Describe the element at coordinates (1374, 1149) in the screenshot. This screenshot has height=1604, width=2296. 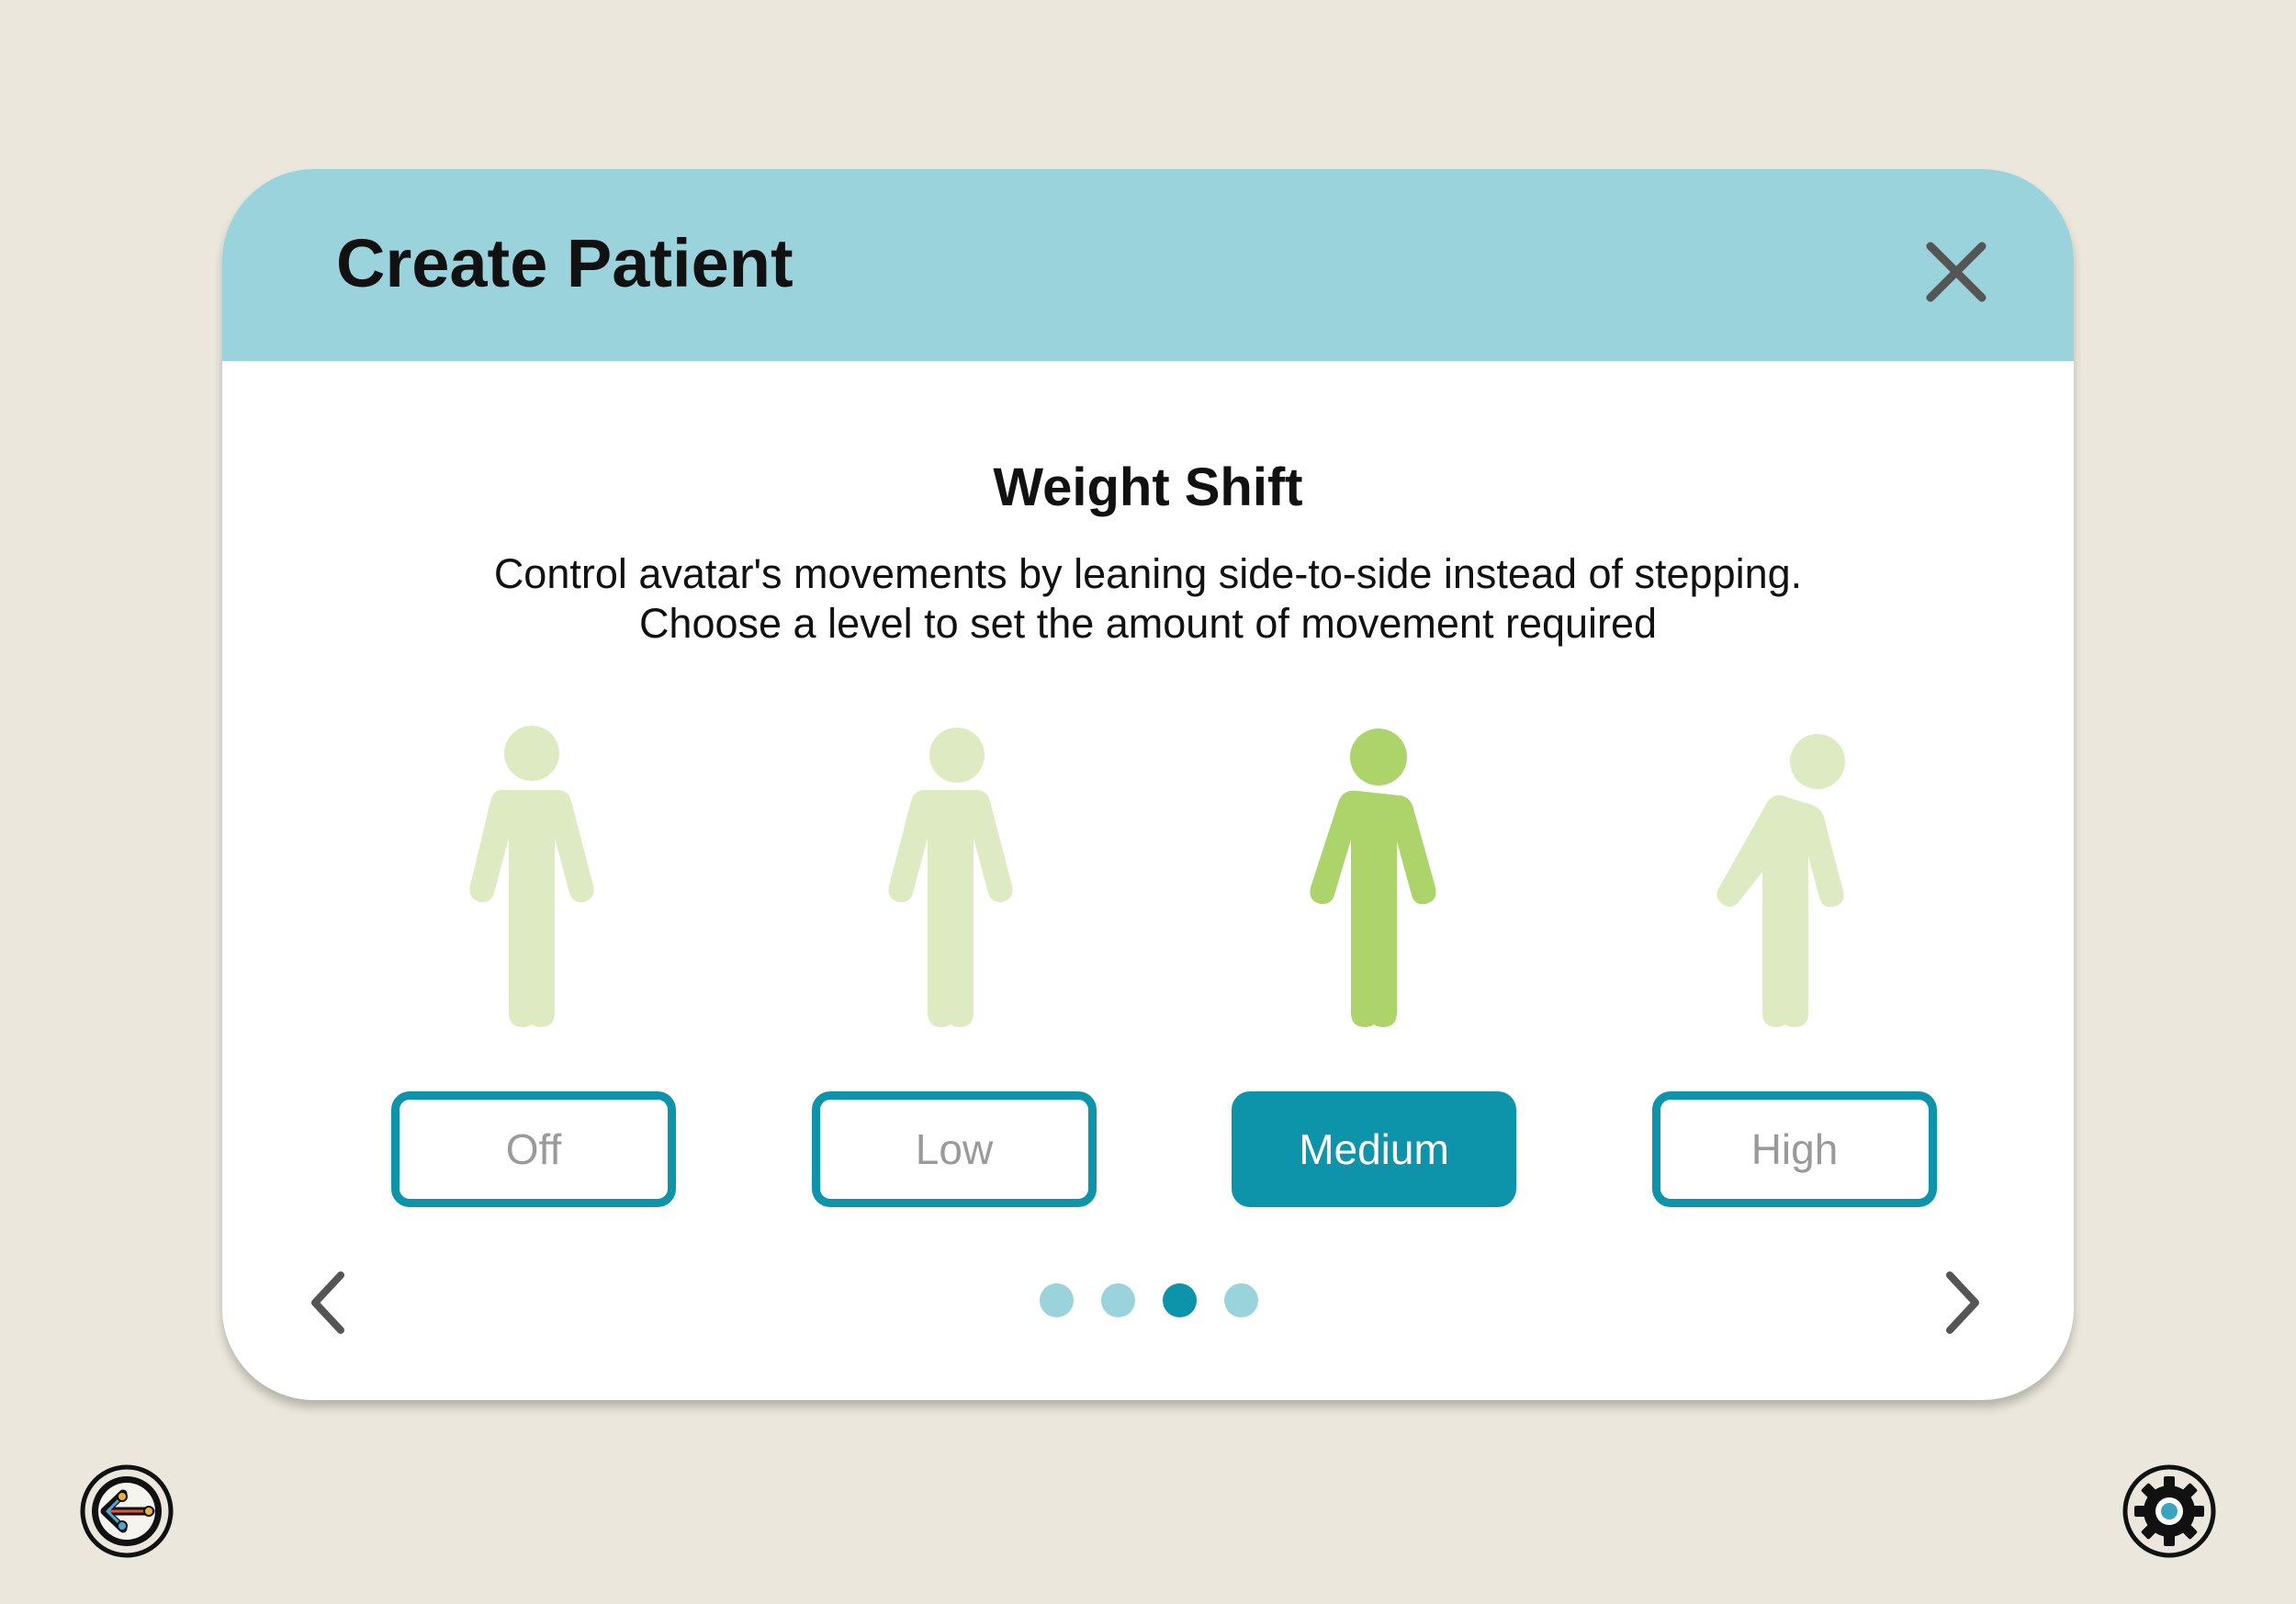
I see `level-medium-button: Medium` at that location.